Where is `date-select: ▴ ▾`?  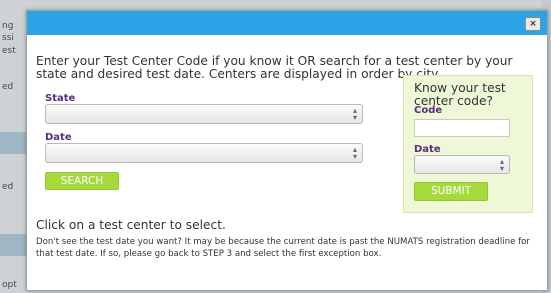 date-select: ▴ ▾ is located at coordinates (204, 153).